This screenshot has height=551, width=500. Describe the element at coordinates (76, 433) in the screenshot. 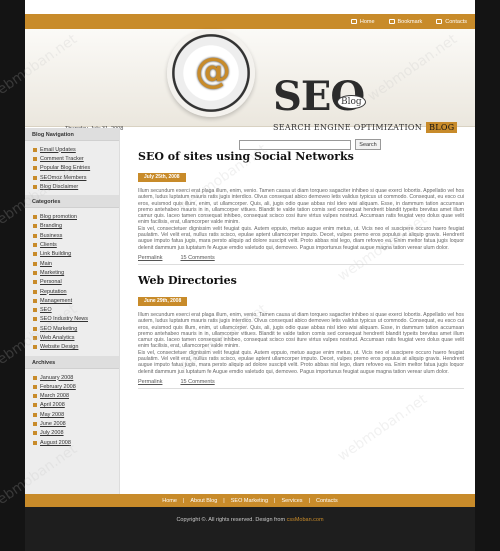

I see `archive-item: July 2008` at that location.